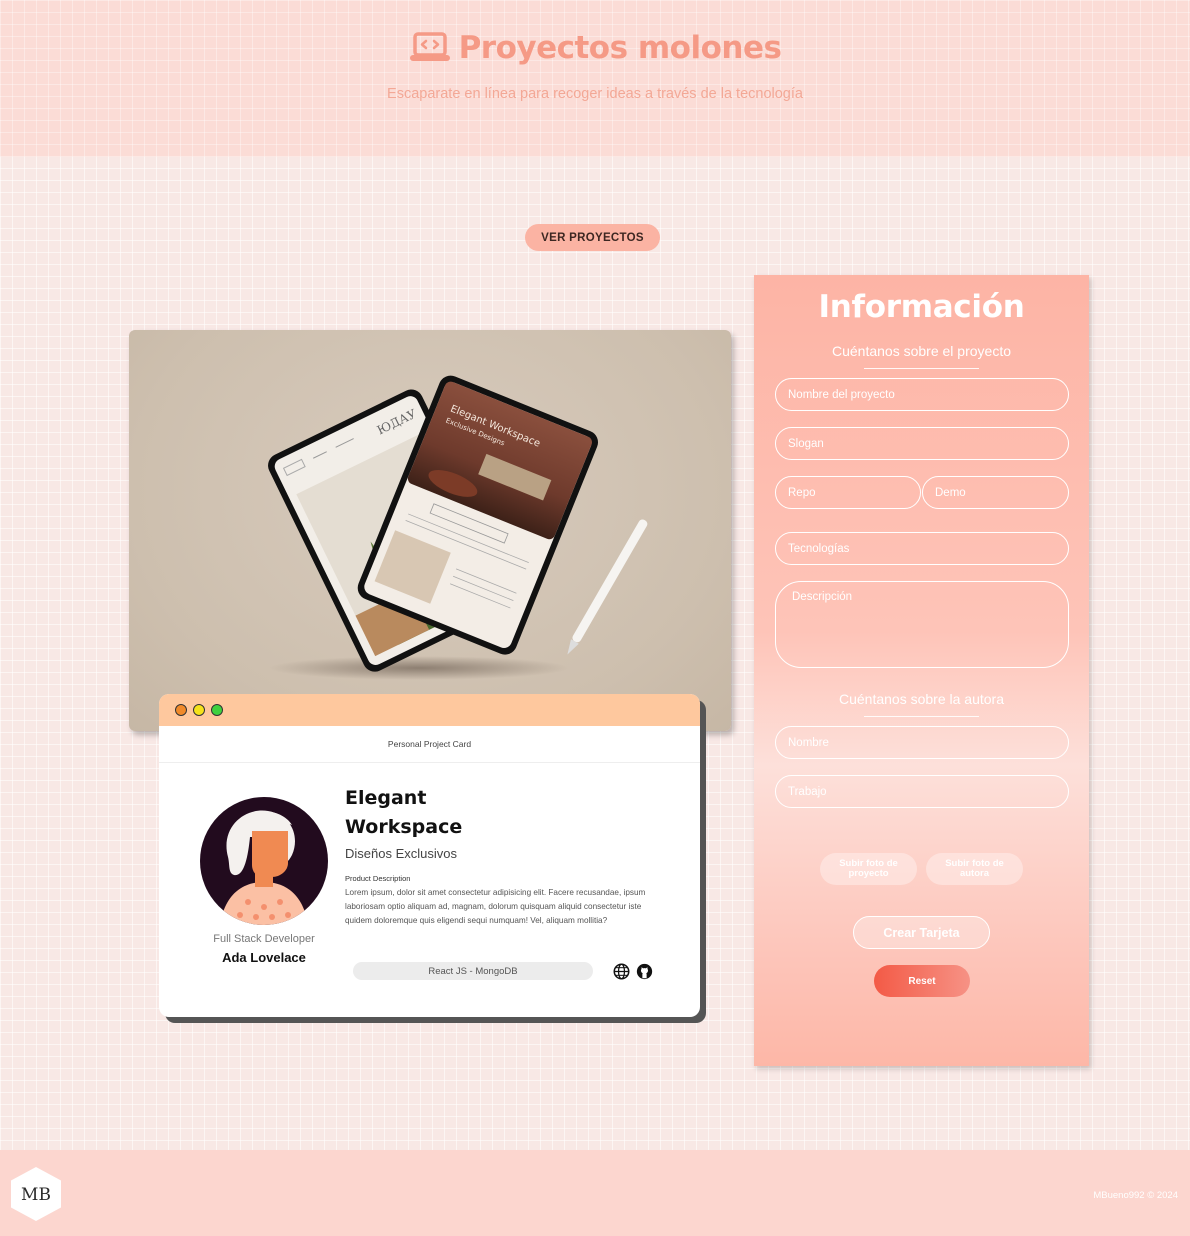  What do you see at coordinates (922, 791) in the screenshot?
I see `job-input: Trabajo` at bounding box center [922, 791].